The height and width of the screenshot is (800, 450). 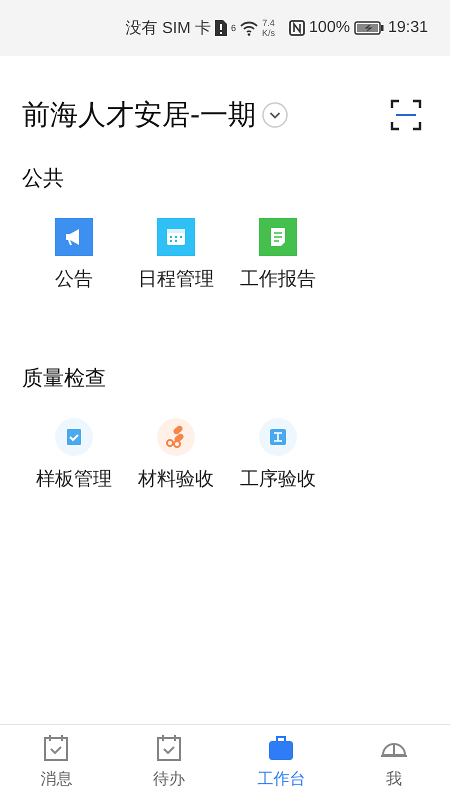 I want to click on carrier-text: 没有 SIM 卡, so click(x=168, y=28).